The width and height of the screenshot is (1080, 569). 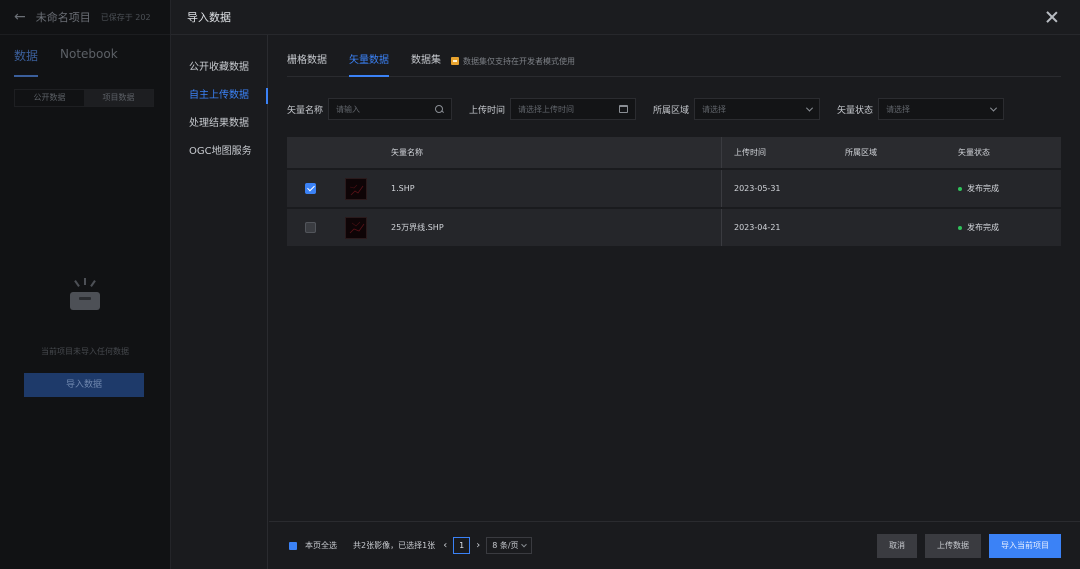 I want to click on select-all-checkbox, so click(x=293, y=545).